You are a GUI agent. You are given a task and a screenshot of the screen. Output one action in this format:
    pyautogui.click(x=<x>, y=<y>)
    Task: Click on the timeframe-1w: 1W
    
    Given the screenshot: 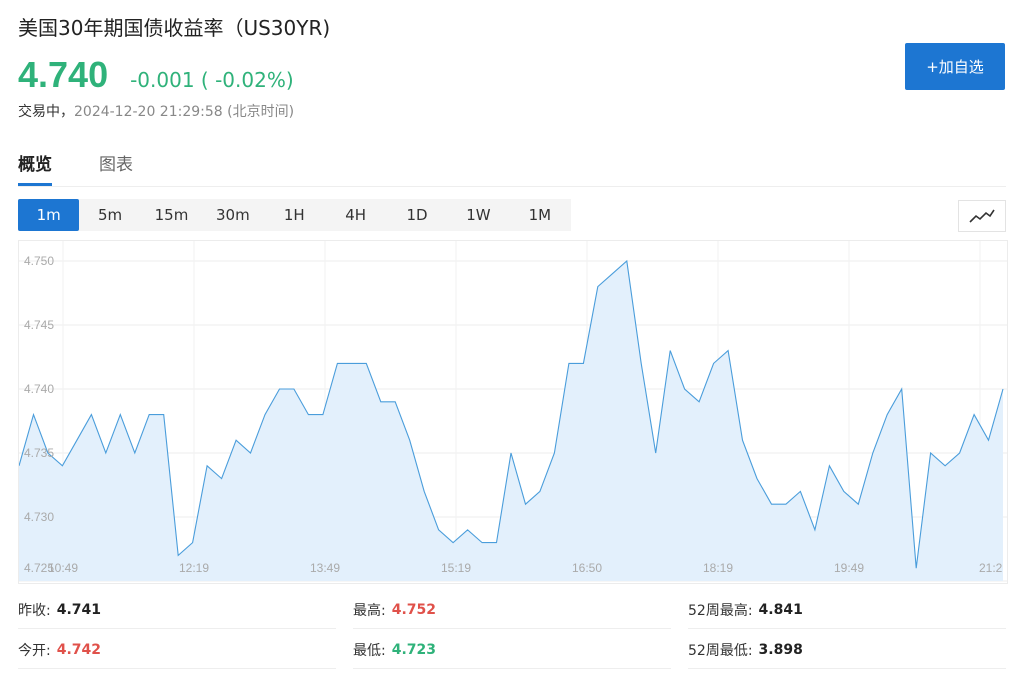 What is the action you would take?
    pyautogui.click(x=478, y=215)
    